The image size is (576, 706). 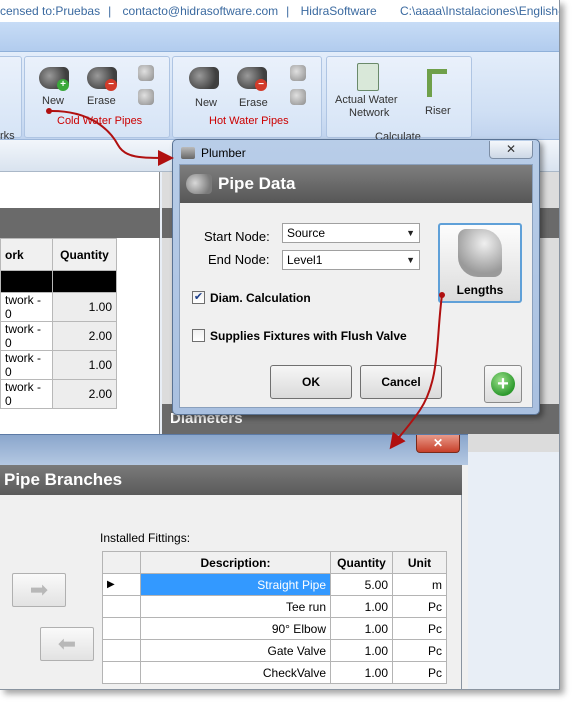 I want to click on hot-group-title: Hot Water Pipes, so click(x=249, y=121).